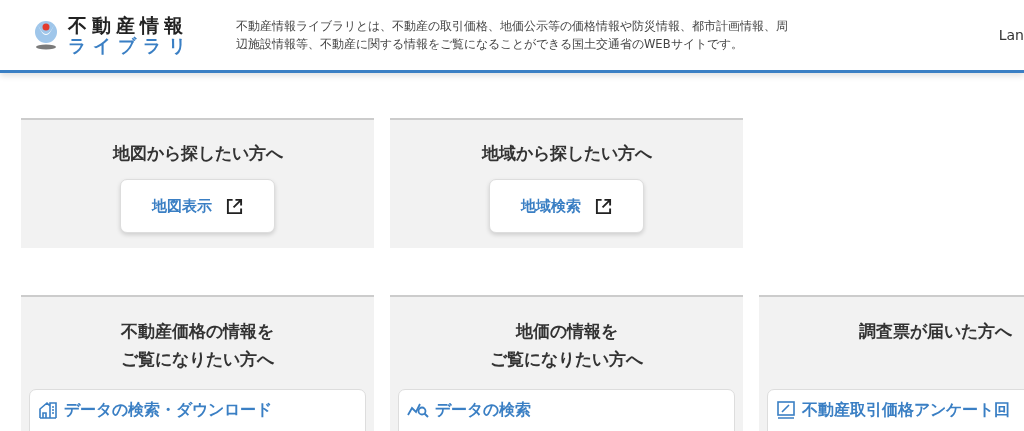 The height and width of the screenshot is (431, 1024). I want to click on search-button: 地図表示, so click(197, 206).